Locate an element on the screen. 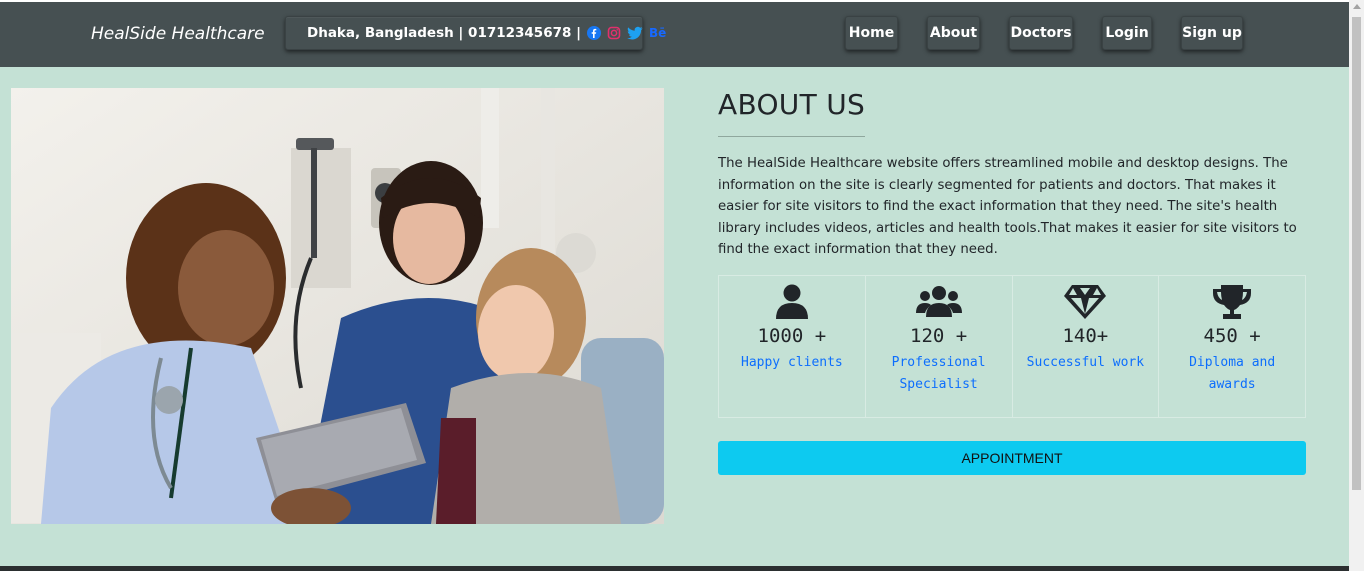  stat-happy-clients: 1000 + Happy clients is located at coordinates (792, 346).